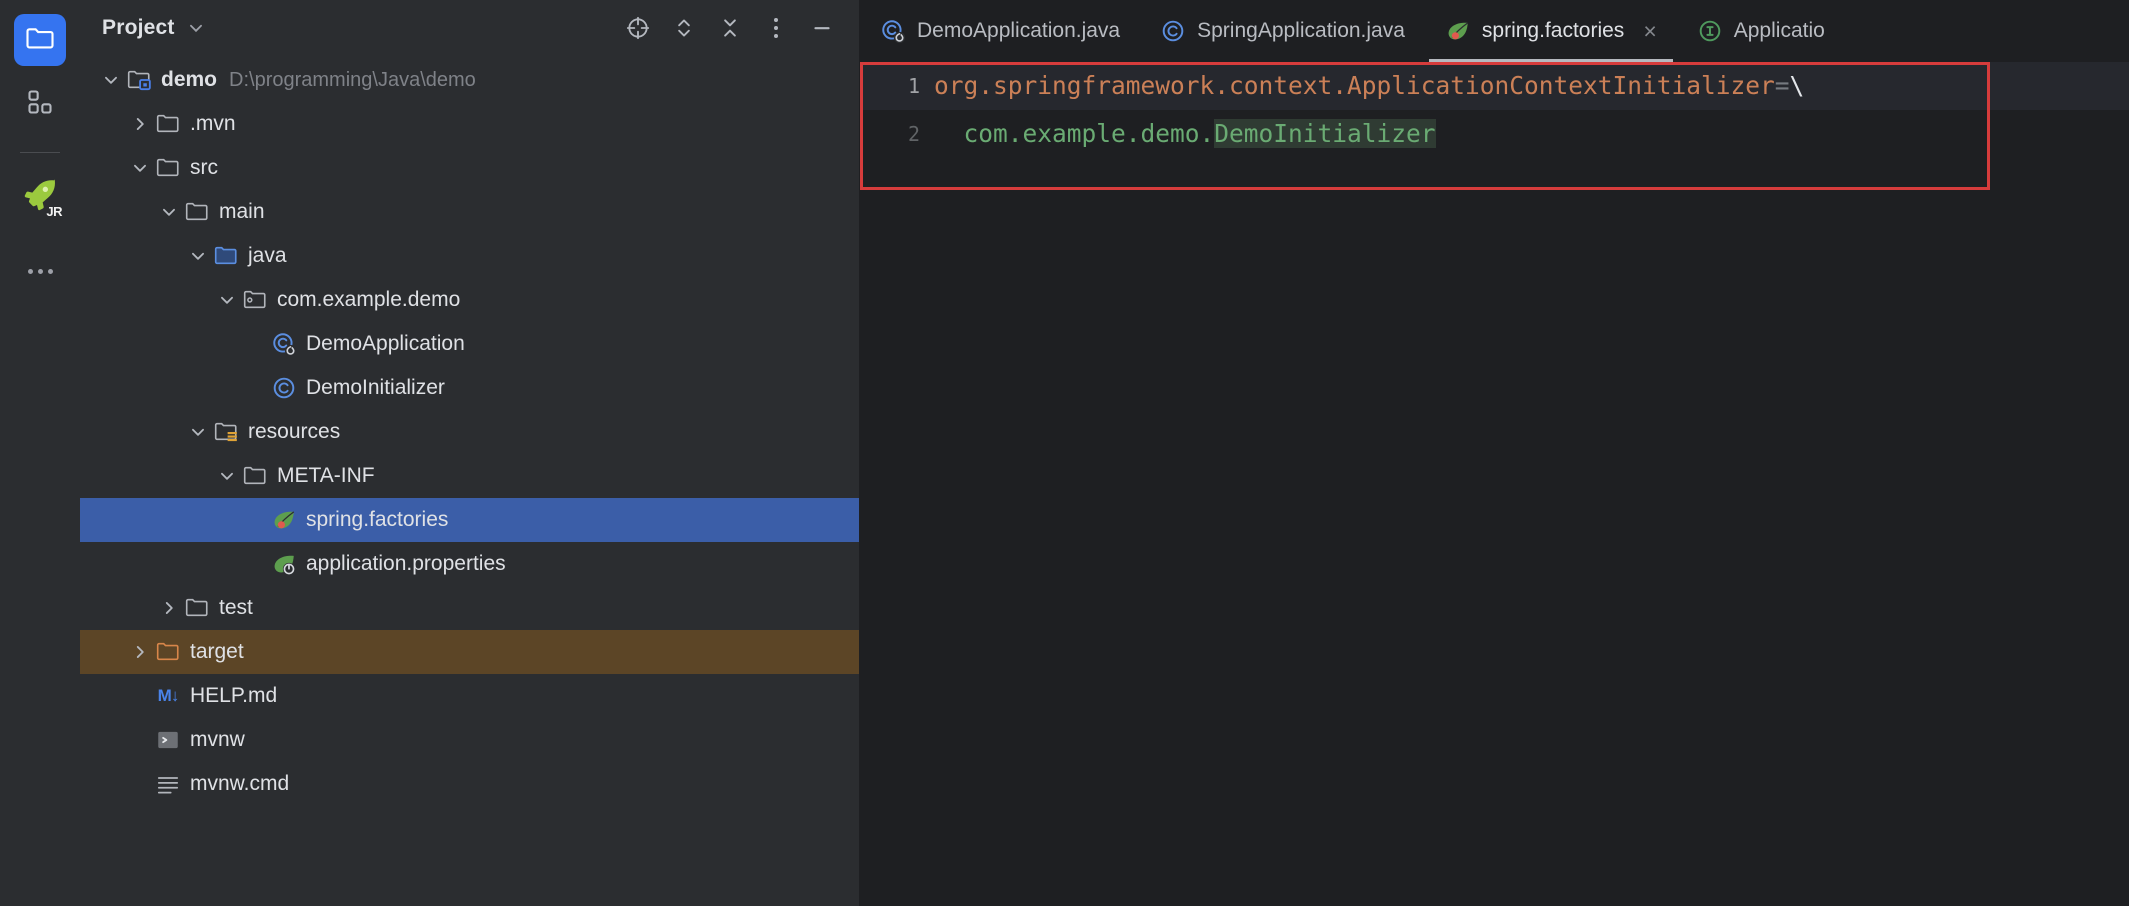 Image resolution: width=2129 pixels, height=906 pixels. Describe the element at coordinates (822, 28) in the screenshot. I see `minimize-icon` at that location.